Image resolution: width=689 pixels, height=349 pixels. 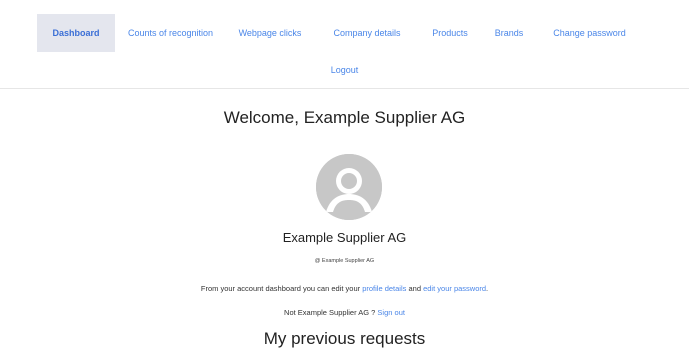 I want to click on sign-out-link: Sign out, so click(x=391, y=312).